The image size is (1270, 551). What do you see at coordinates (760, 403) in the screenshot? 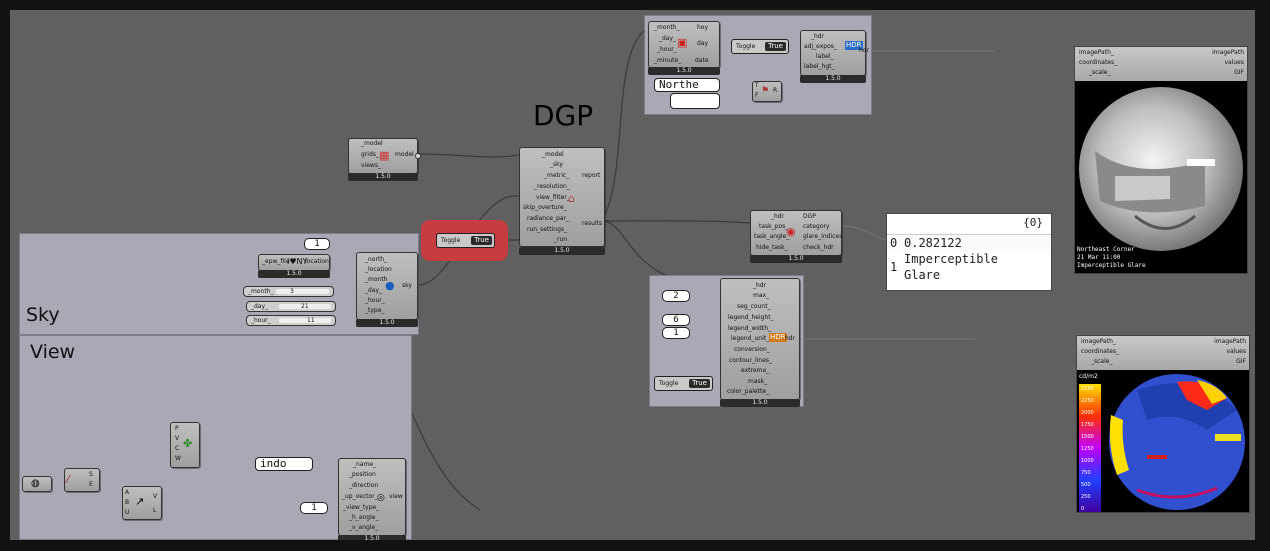
I see `falsecolor-version: 1.5.0` at bounding box center [760, 403].